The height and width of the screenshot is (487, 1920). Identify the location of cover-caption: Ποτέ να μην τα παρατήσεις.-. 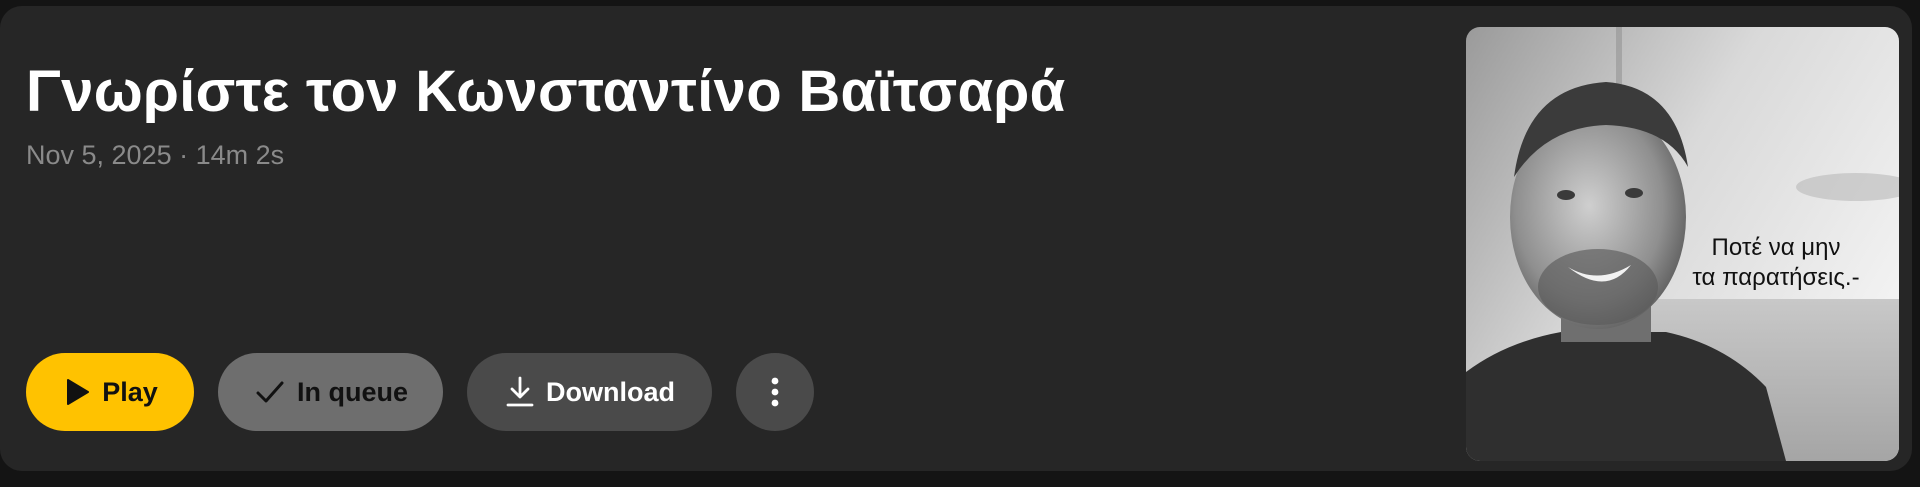
(1776, 263).